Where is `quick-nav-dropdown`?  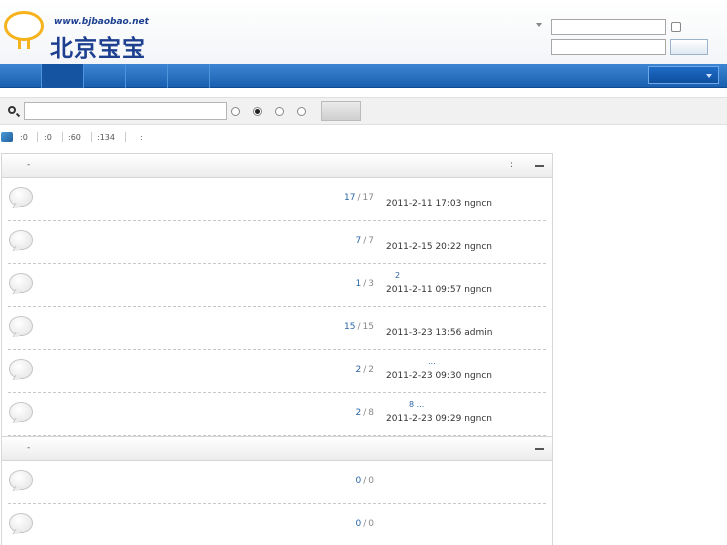 quick-nav-dropdown is located at coordinates (683, 75).